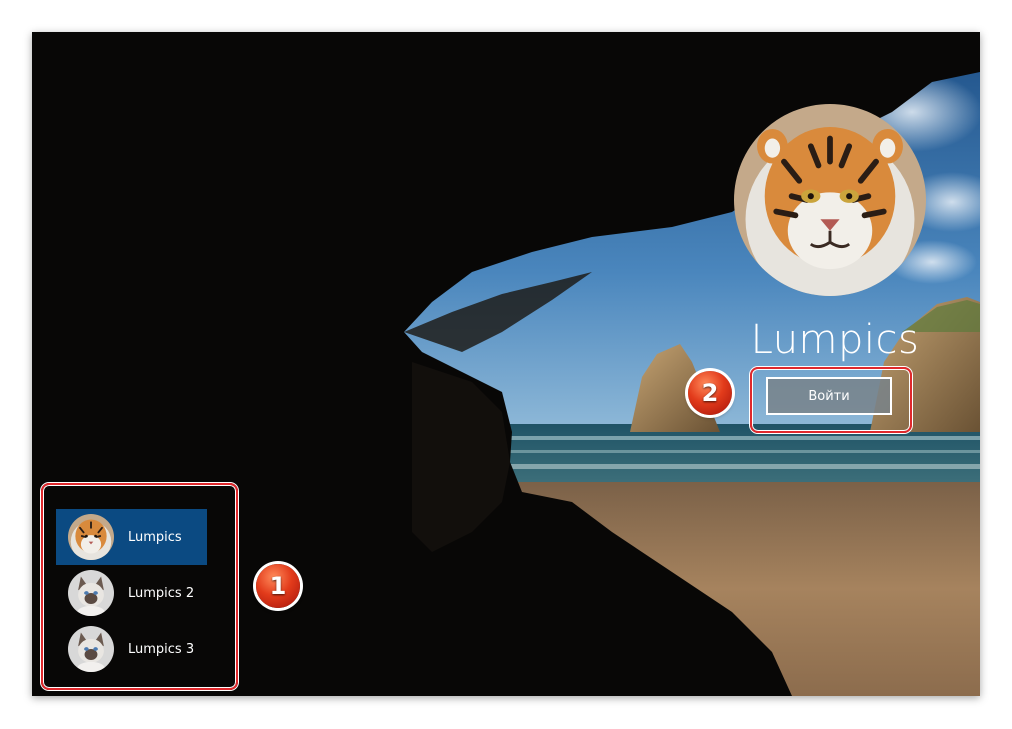 Image resolution: width=1012 pixels, height=729 pixels. Describe the element at coordinates (278, 586) in the screenshot. I see `annotation-badge-1: 1` at that location.